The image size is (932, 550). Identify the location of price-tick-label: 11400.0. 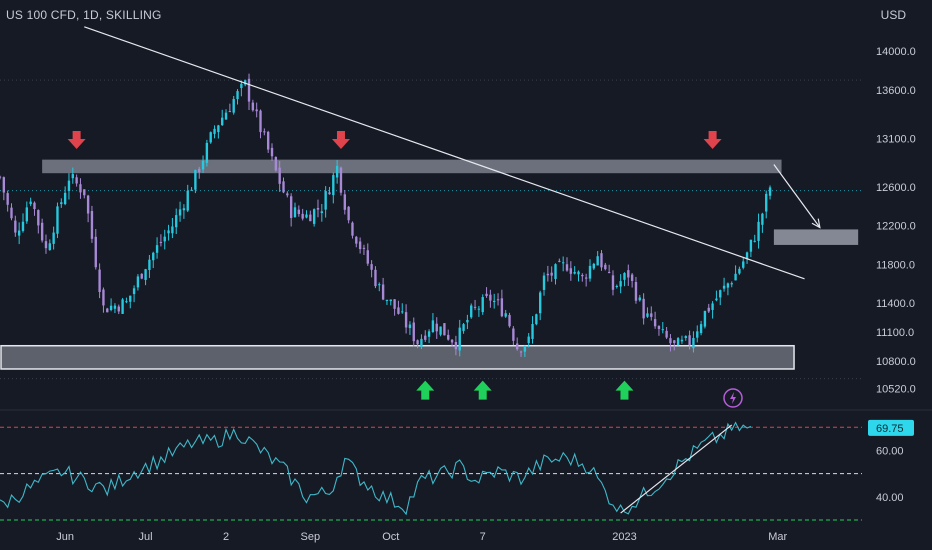
(895, 304).